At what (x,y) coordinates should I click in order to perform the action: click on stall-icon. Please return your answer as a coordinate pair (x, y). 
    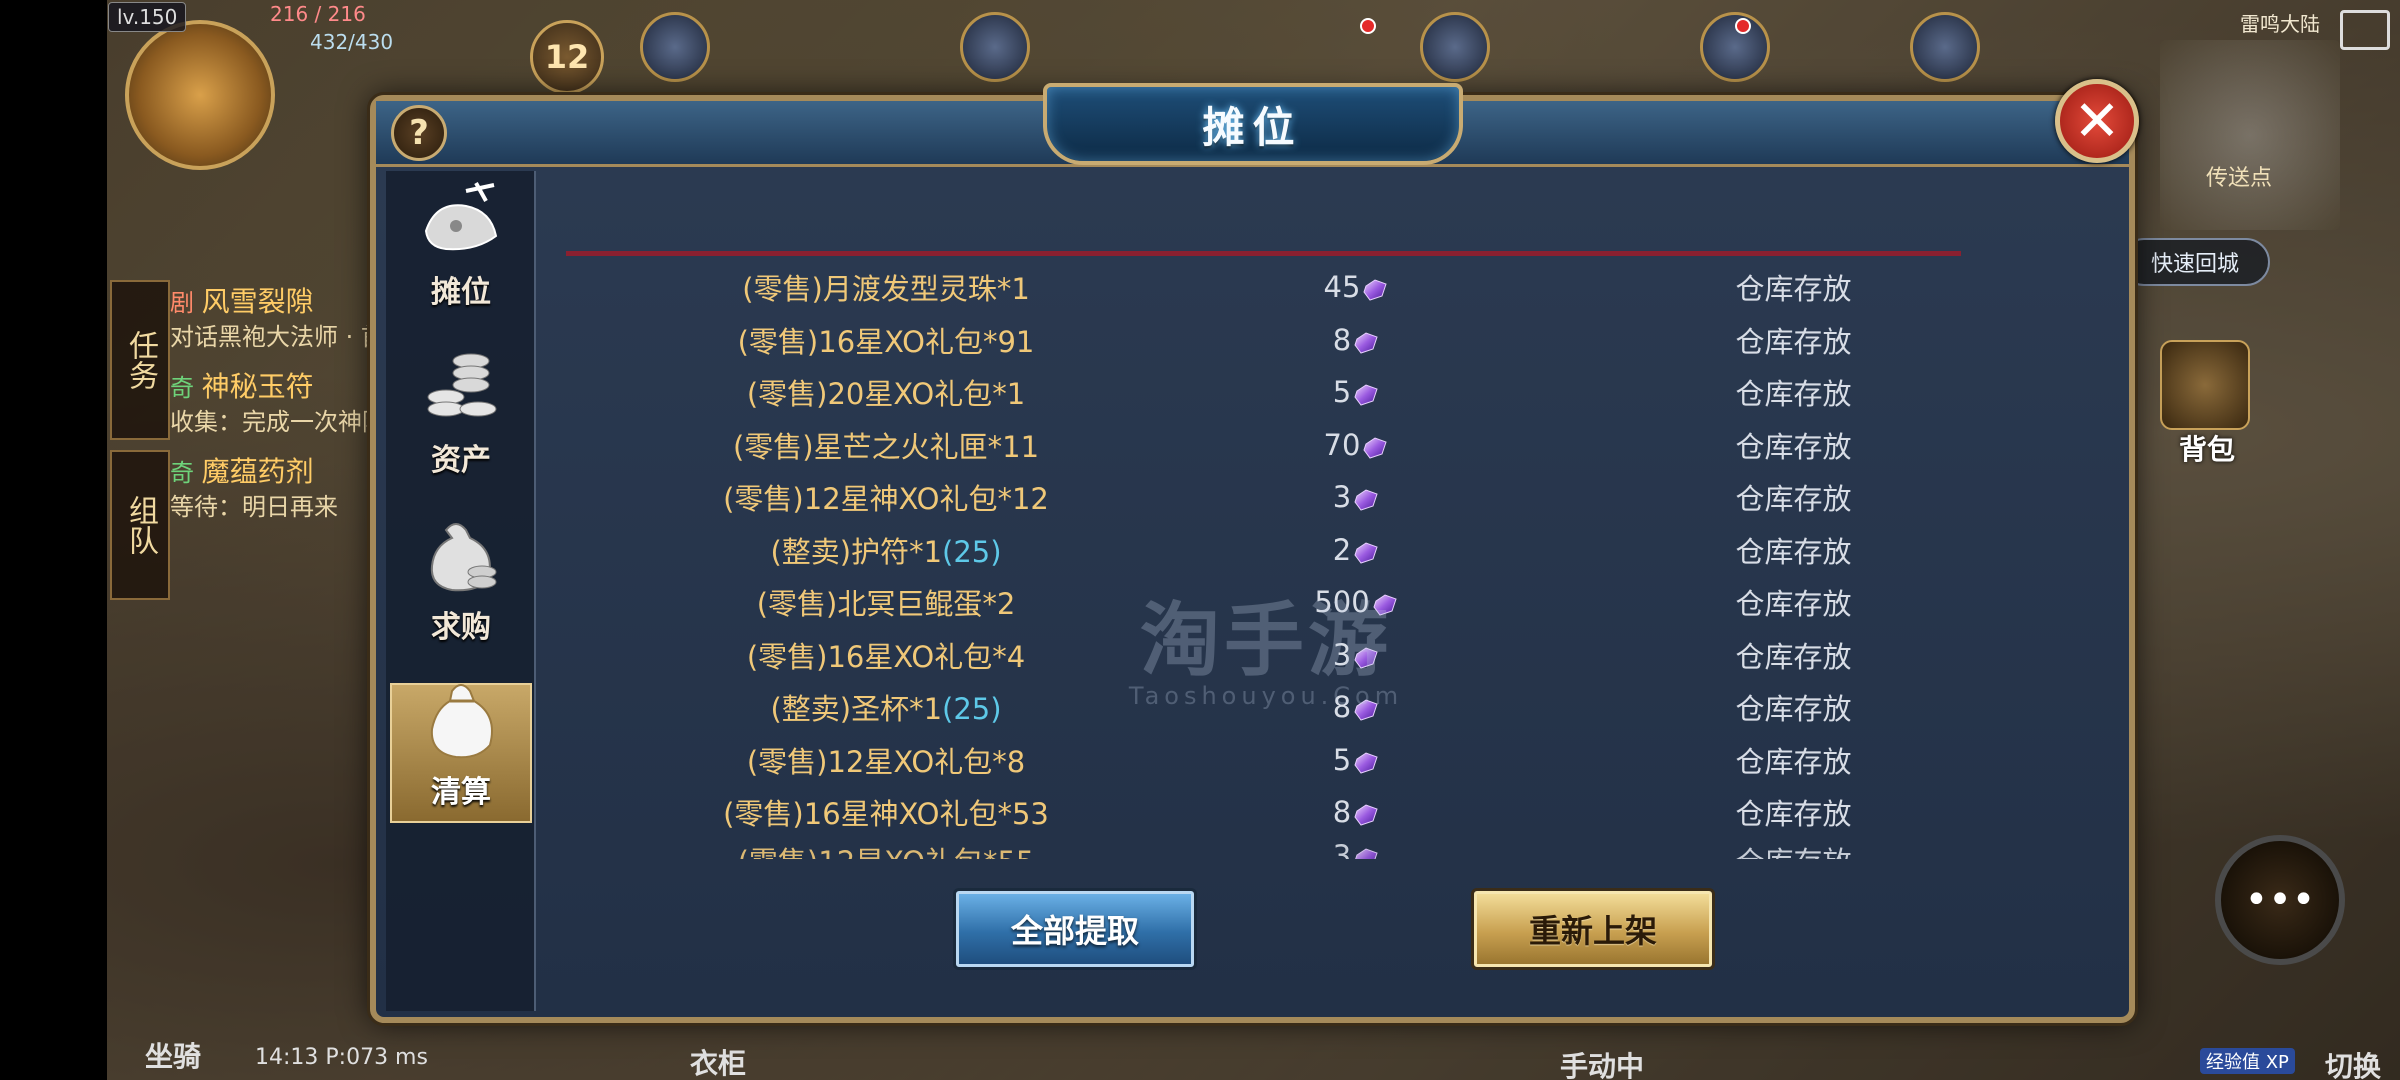
    Looking at the image, I should click on (461, 221).